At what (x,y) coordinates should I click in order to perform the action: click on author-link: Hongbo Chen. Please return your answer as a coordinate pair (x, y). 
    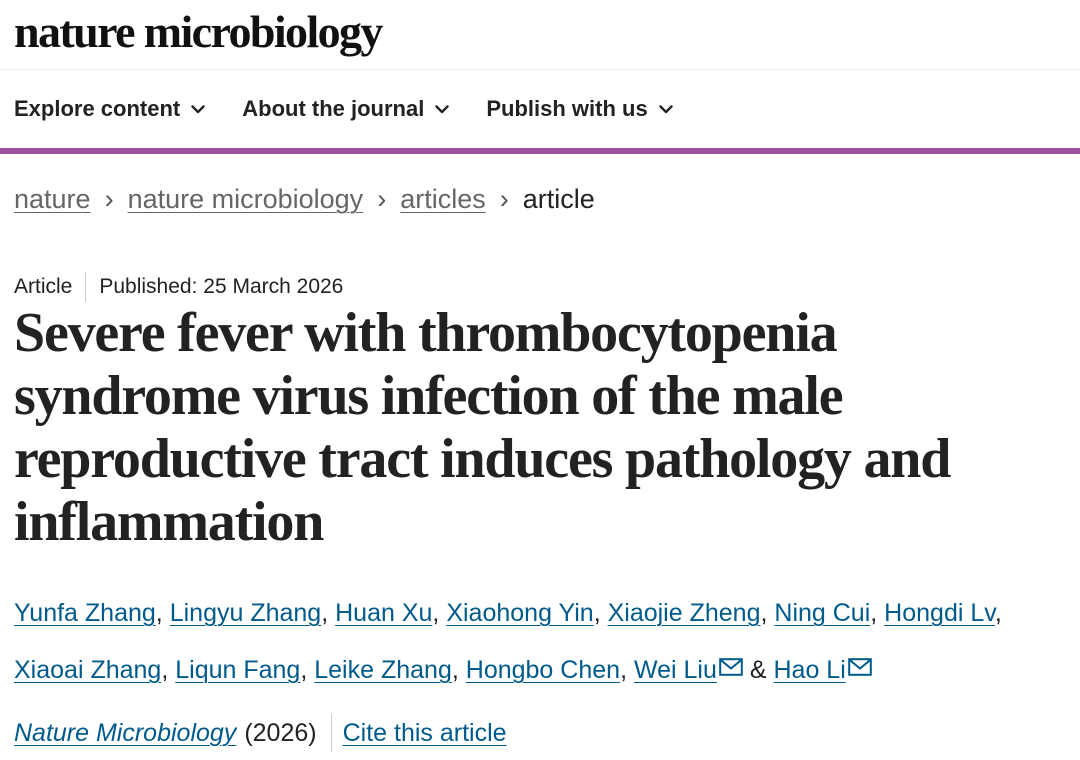
    Looking at the image, I should click on (543, 670).